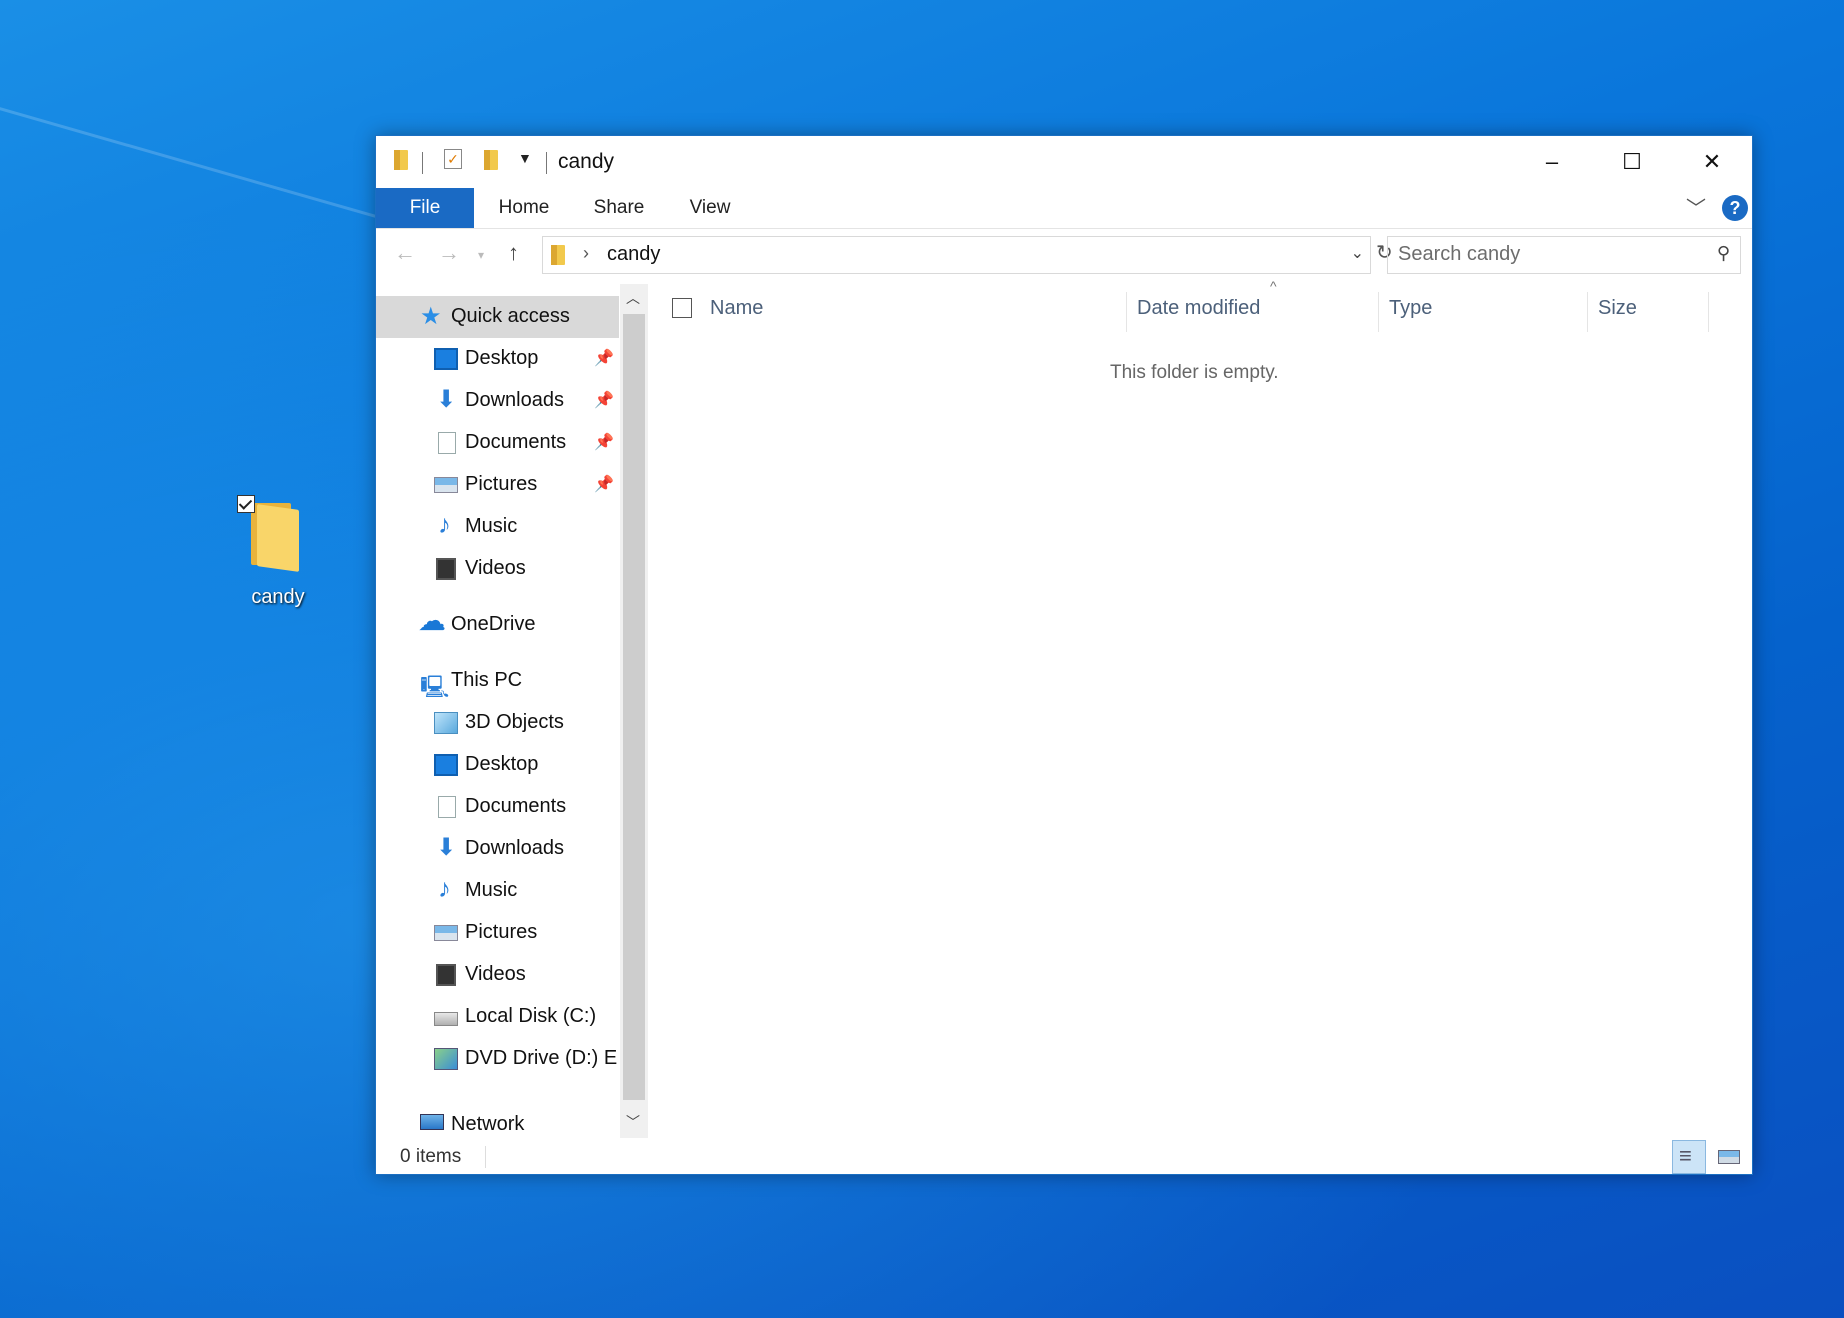  Describe the element at coordinates (619, 208) in the screenshot. I see `tab-share: Share` at that location.